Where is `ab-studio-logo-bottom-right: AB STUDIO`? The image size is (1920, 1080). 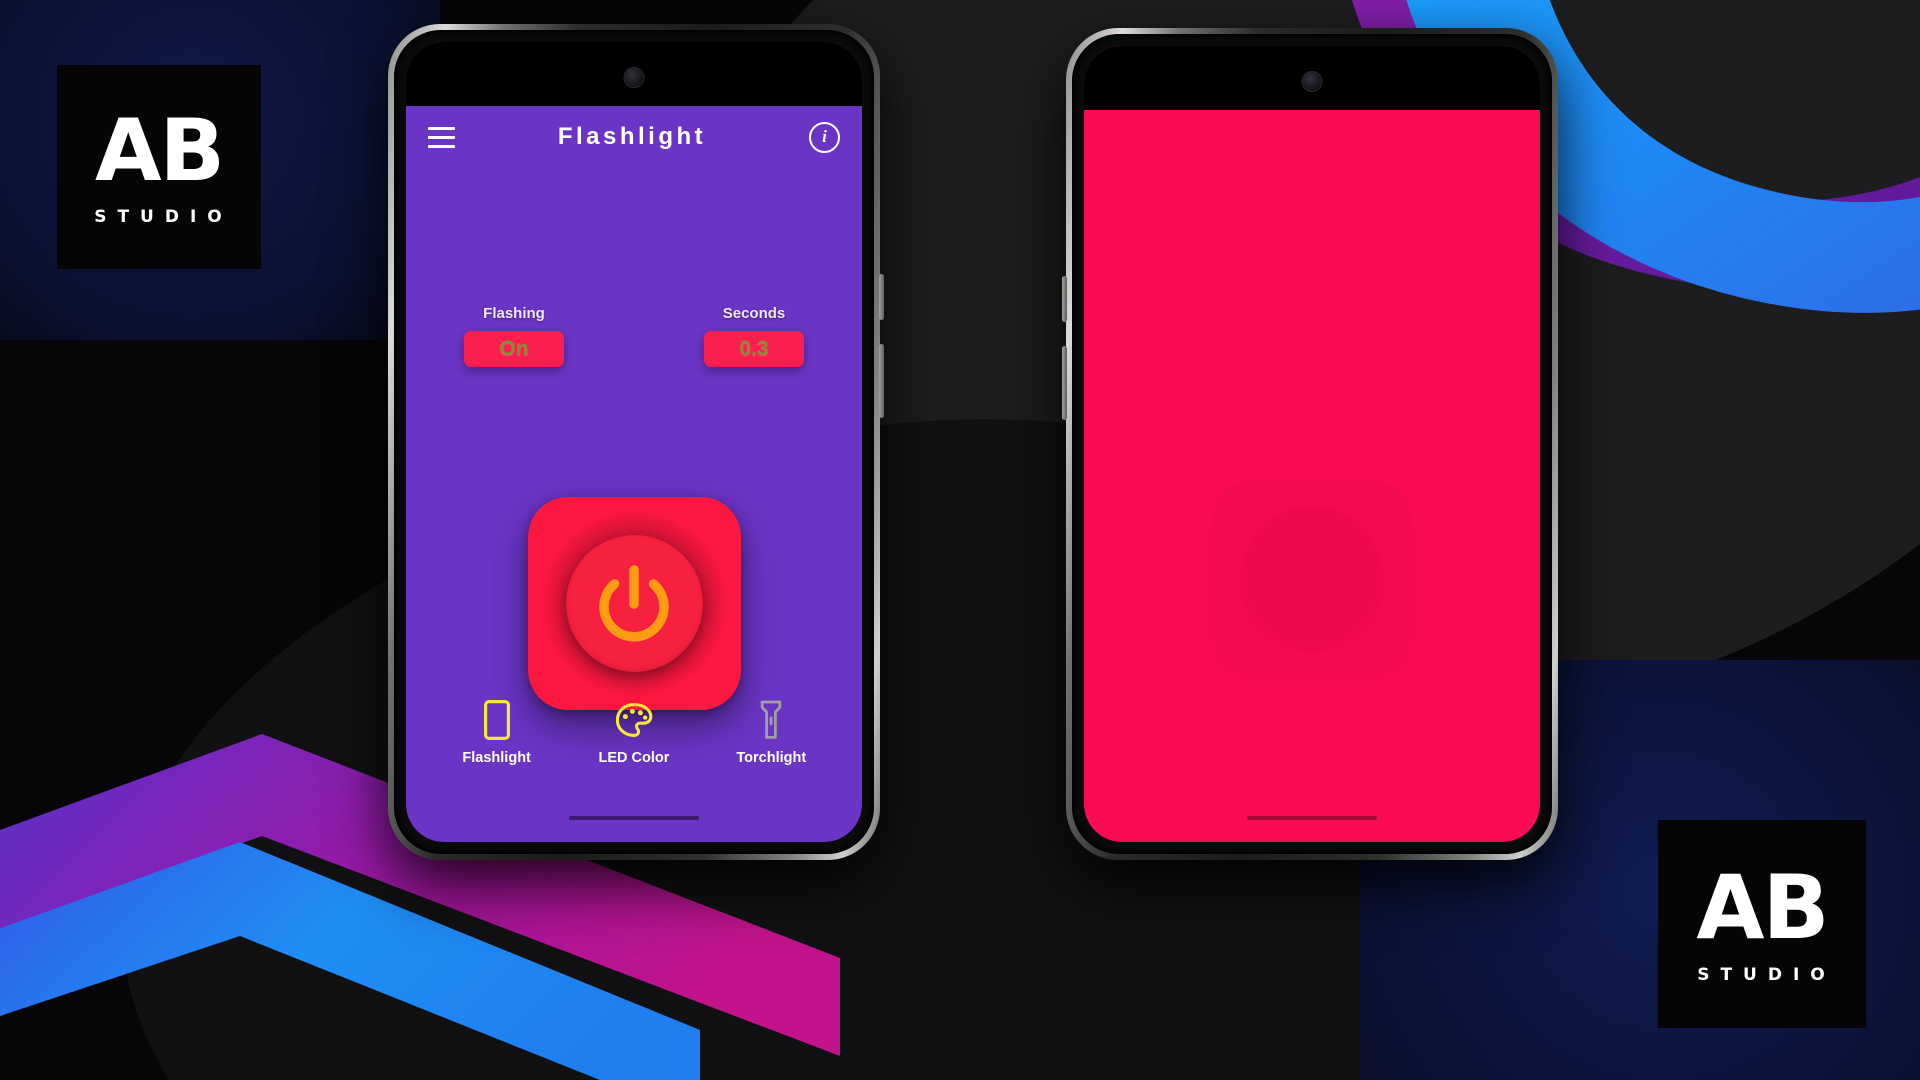
ab-studio-logo-bottom-right: AB STUDIO is located at coordinates (1762, 924).